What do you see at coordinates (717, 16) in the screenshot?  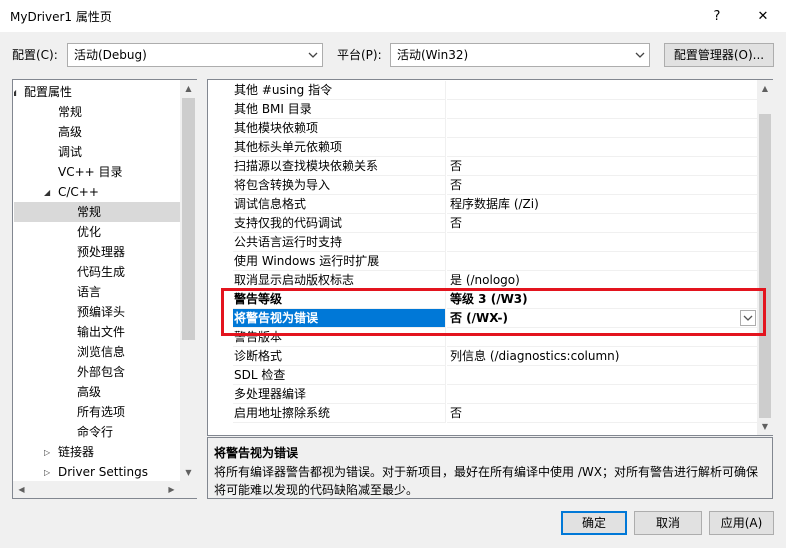 I see `help-button: ?` at bounding box center [717, 16].